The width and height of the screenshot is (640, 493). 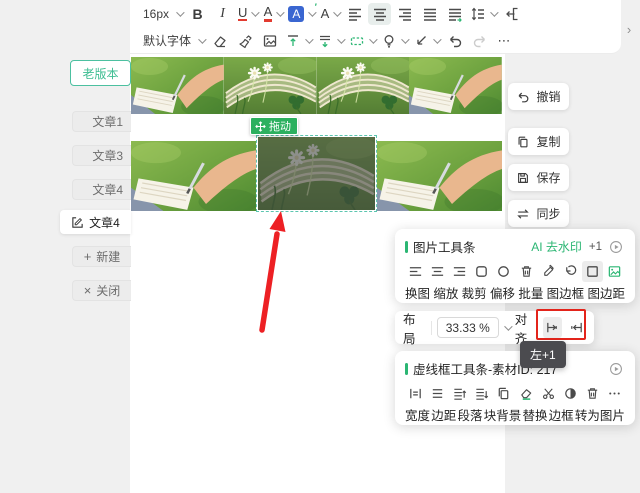 I want to click on italic-button: I, so click(x=222, y=14).